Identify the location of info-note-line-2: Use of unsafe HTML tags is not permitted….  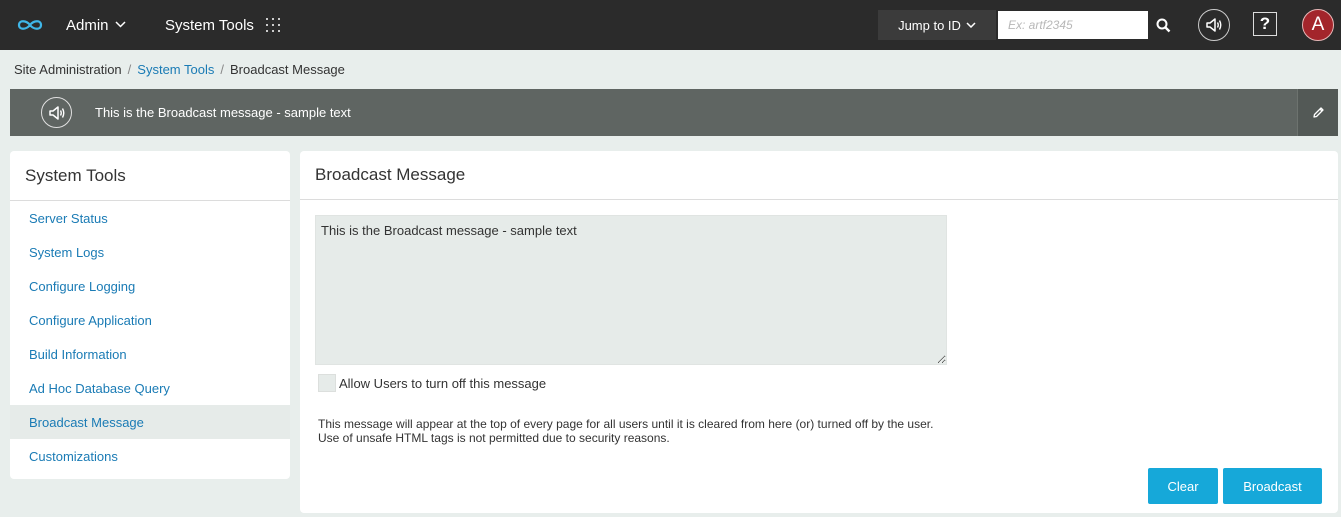
(494, 438).